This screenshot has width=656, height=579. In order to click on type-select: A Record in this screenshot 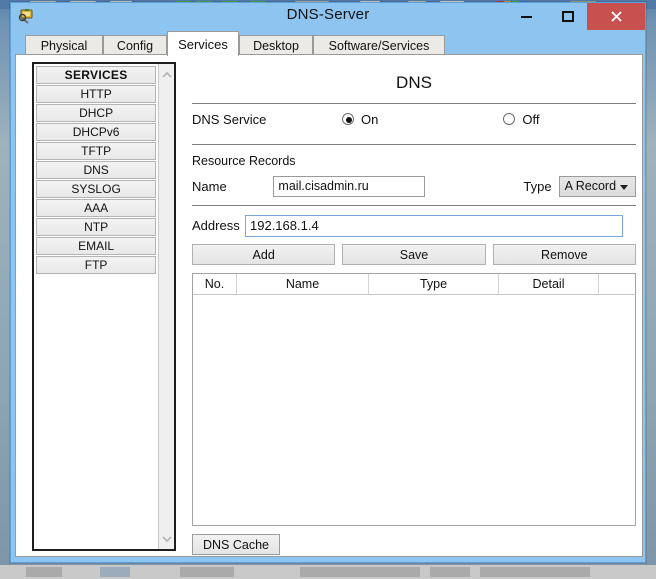, I will do `click(597, 186)`.